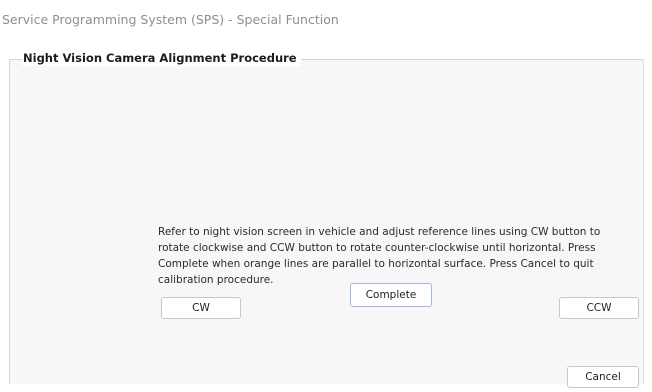 The width and height of the screenshot is (652, 392). What do you see at coordinates (603, 377) in the screenshot?
I see `cancel-button: Cancel` at bounding box center [603, 377].